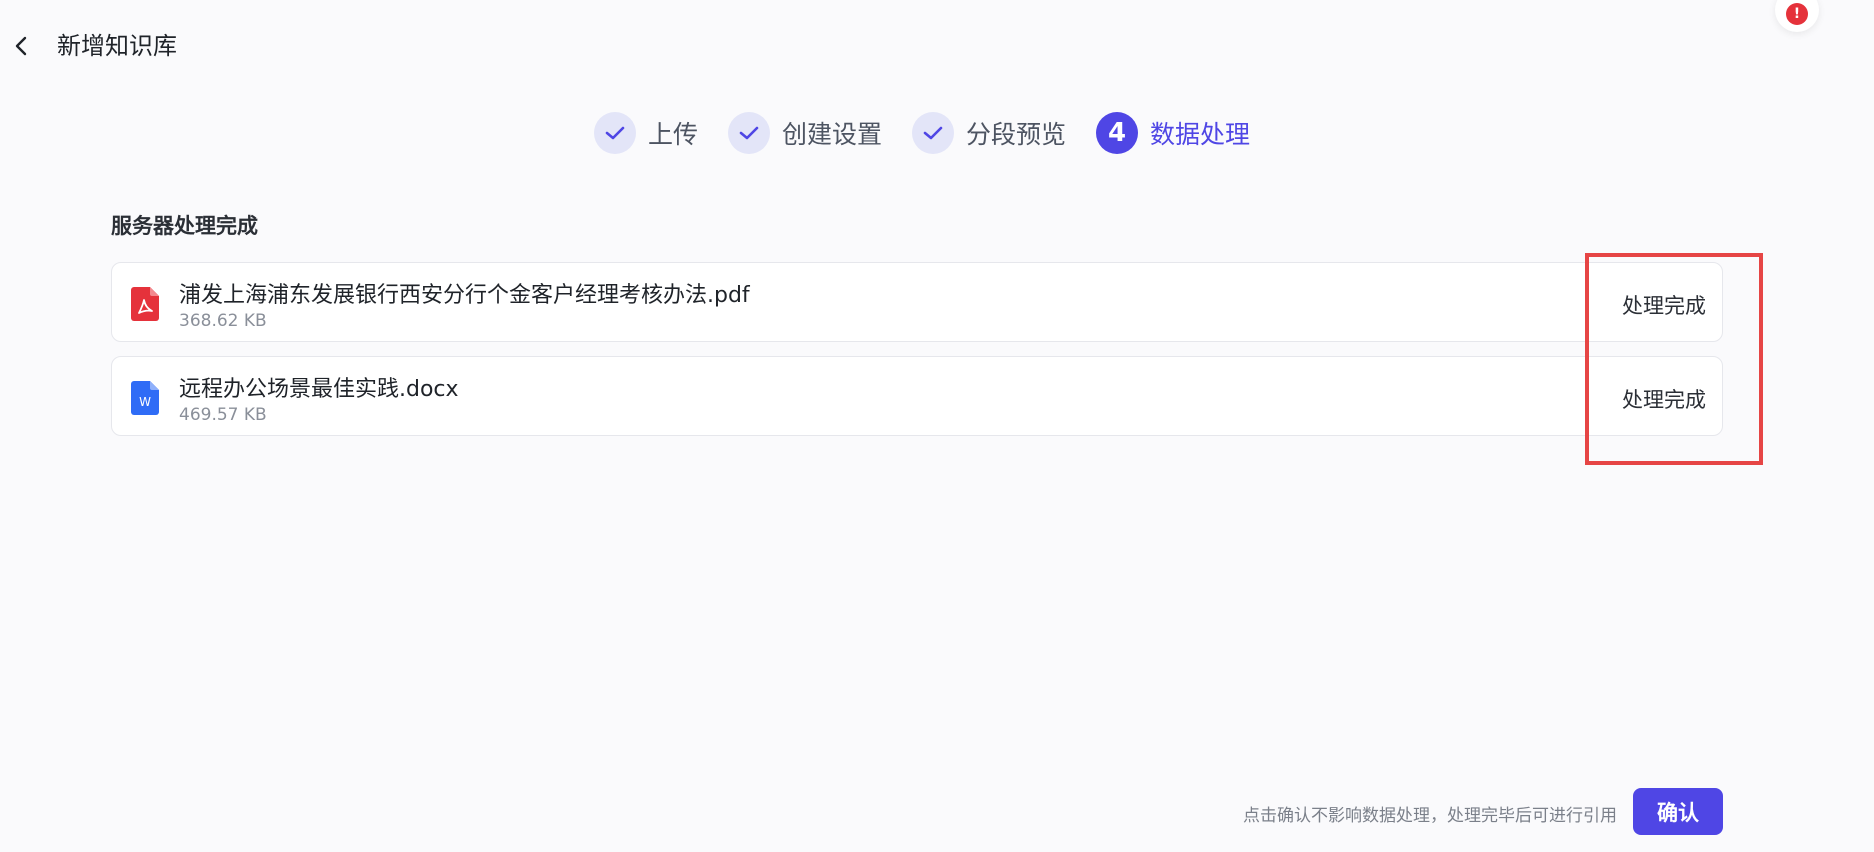 The height and width of the screenshot is (852, 1874). I want to click on word-file-icon: W, so click(145, 398).